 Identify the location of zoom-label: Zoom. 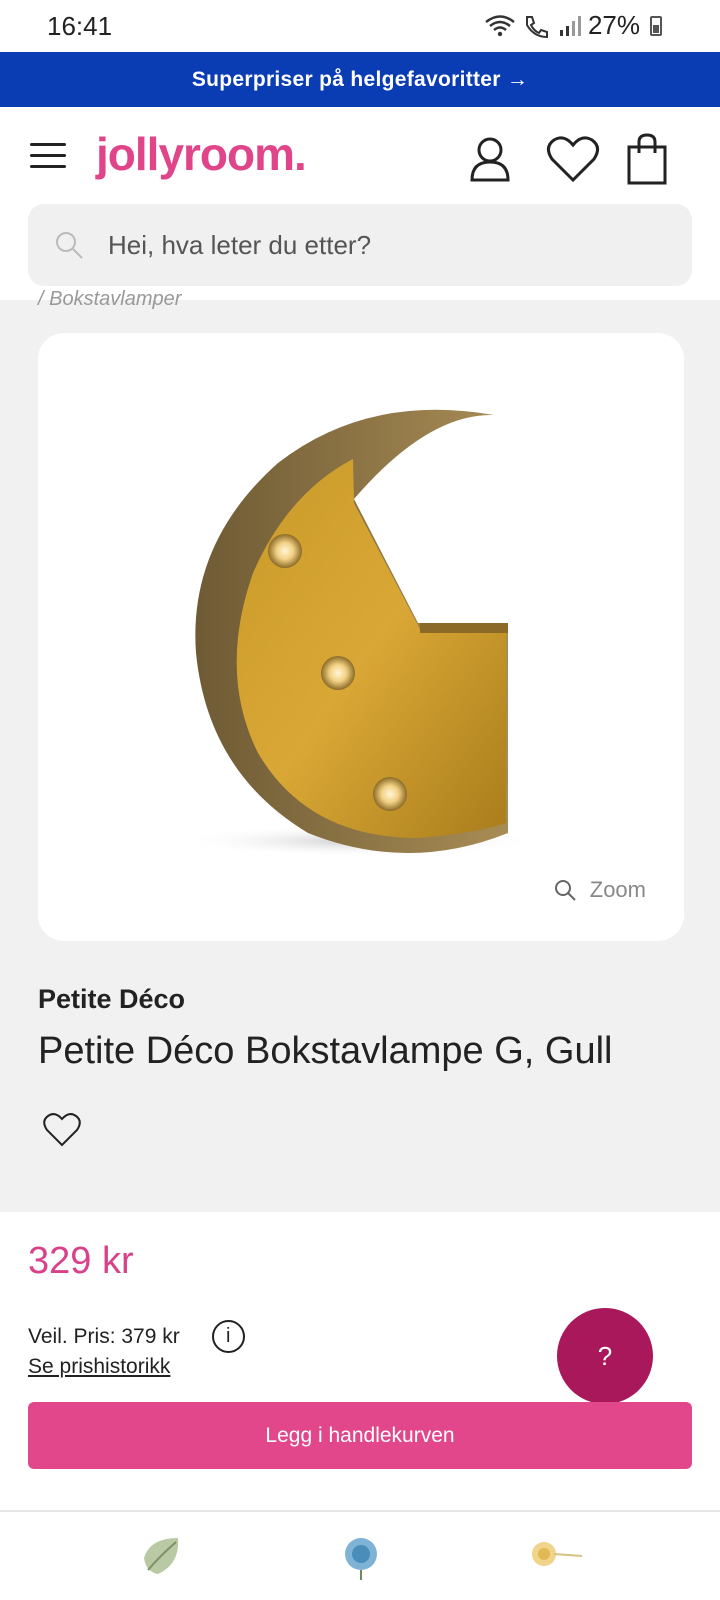
(617, 889).